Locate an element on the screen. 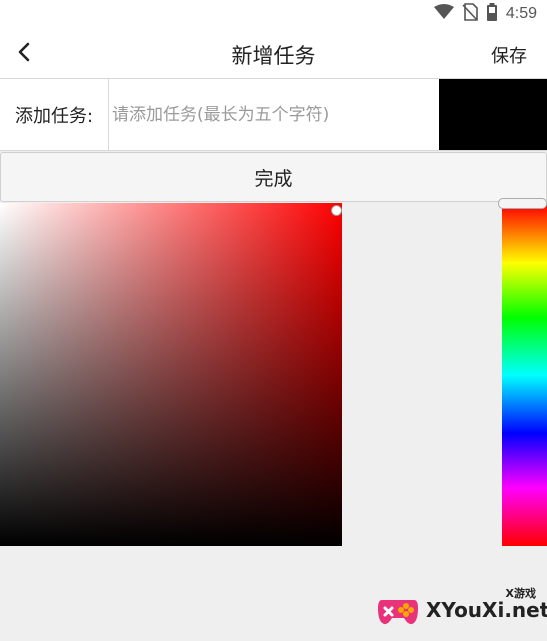 This screenshot has width=547, height=641. slider-handle-icon is located at coordinates (522, 203).